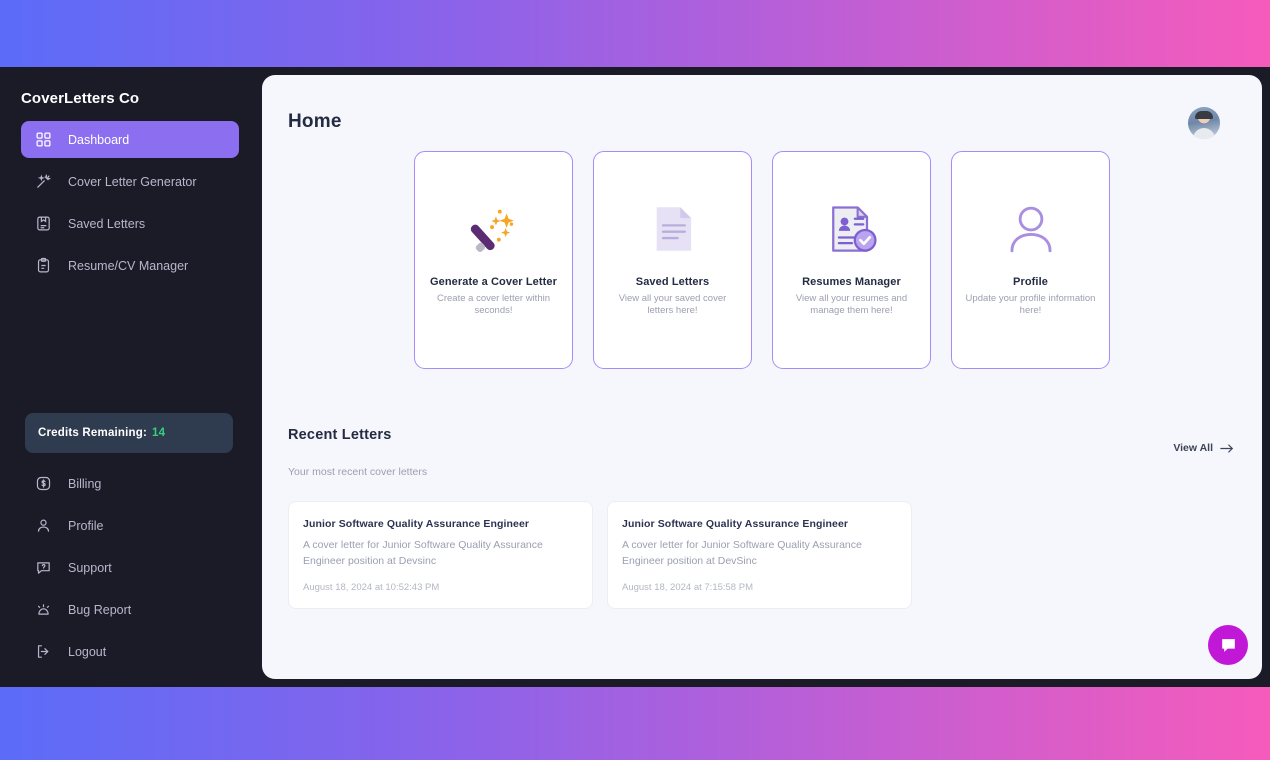 The width and height of the screenshot is (1270, 760). Describe the element at coordinates (493, 305) in the screenshot. I see `card-description: Create a cover letter within seconds!` at that location.